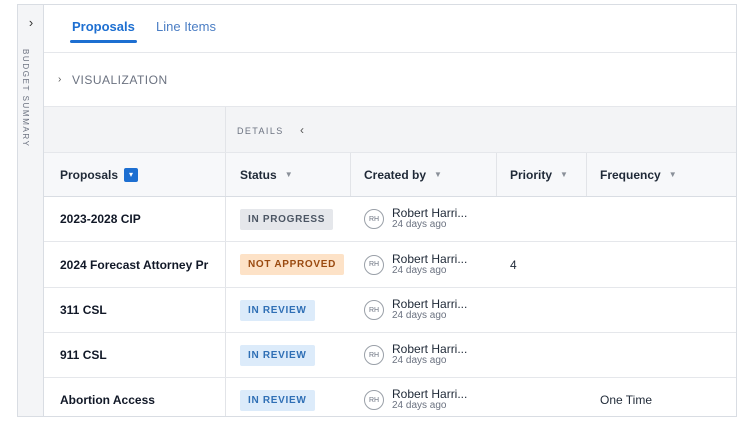  I want to click on header-status: Status ▼, so click(295, 174).